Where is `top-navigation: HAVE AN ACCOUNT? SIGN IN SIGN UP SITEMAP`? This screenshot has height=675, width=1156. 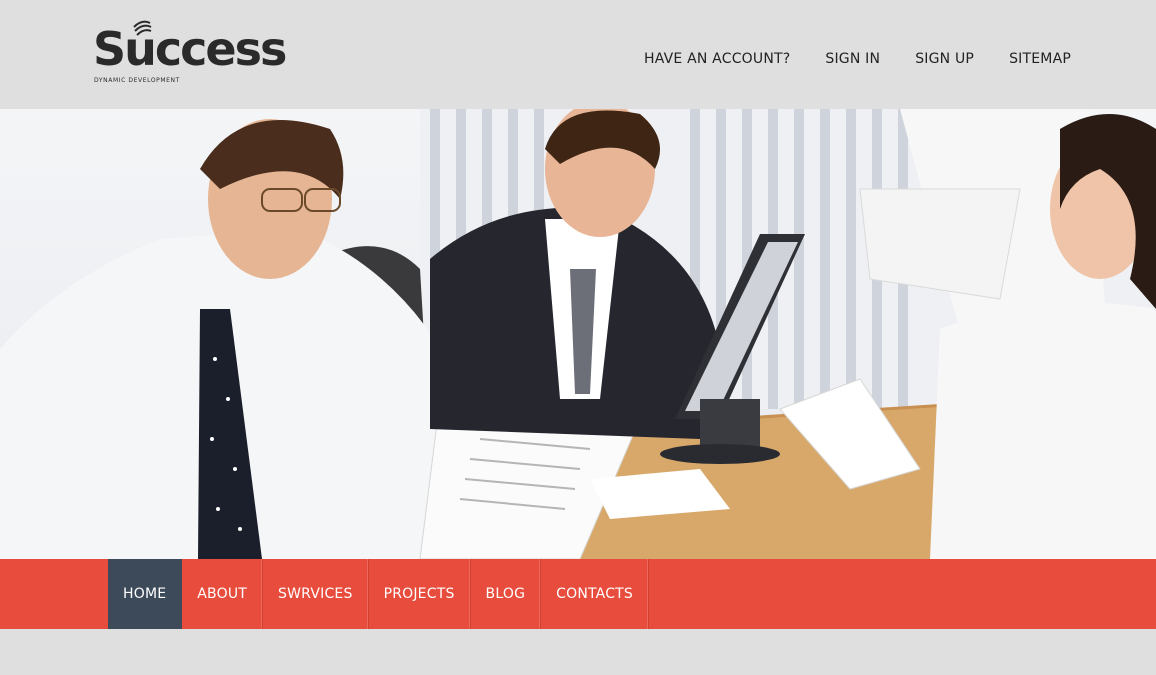 top-navigation: HAVE AN ACCOUNT? SIGN IN SIGN UP SITEMAP is located at coordinates (875, 59).